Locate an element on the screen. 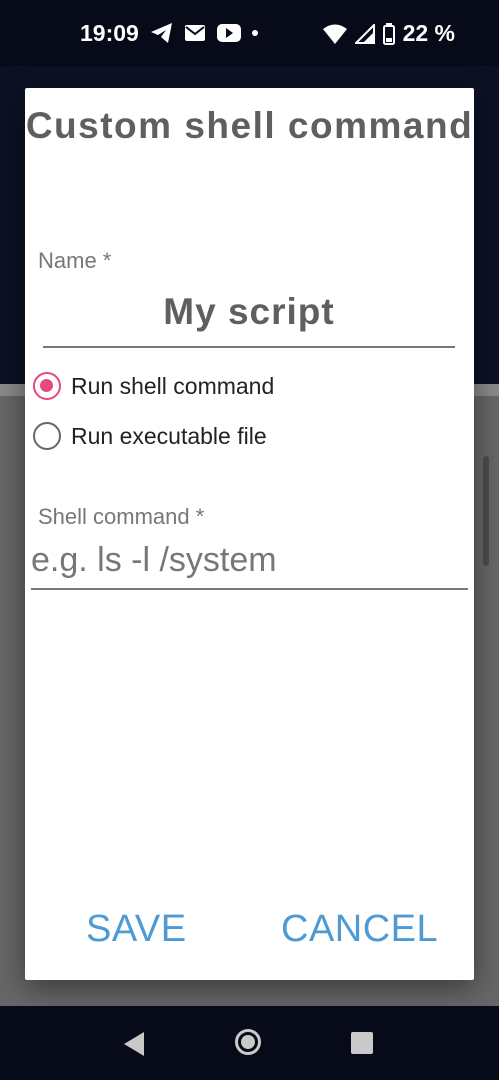  radio-checked-icon is located at coordinates (47, 386).